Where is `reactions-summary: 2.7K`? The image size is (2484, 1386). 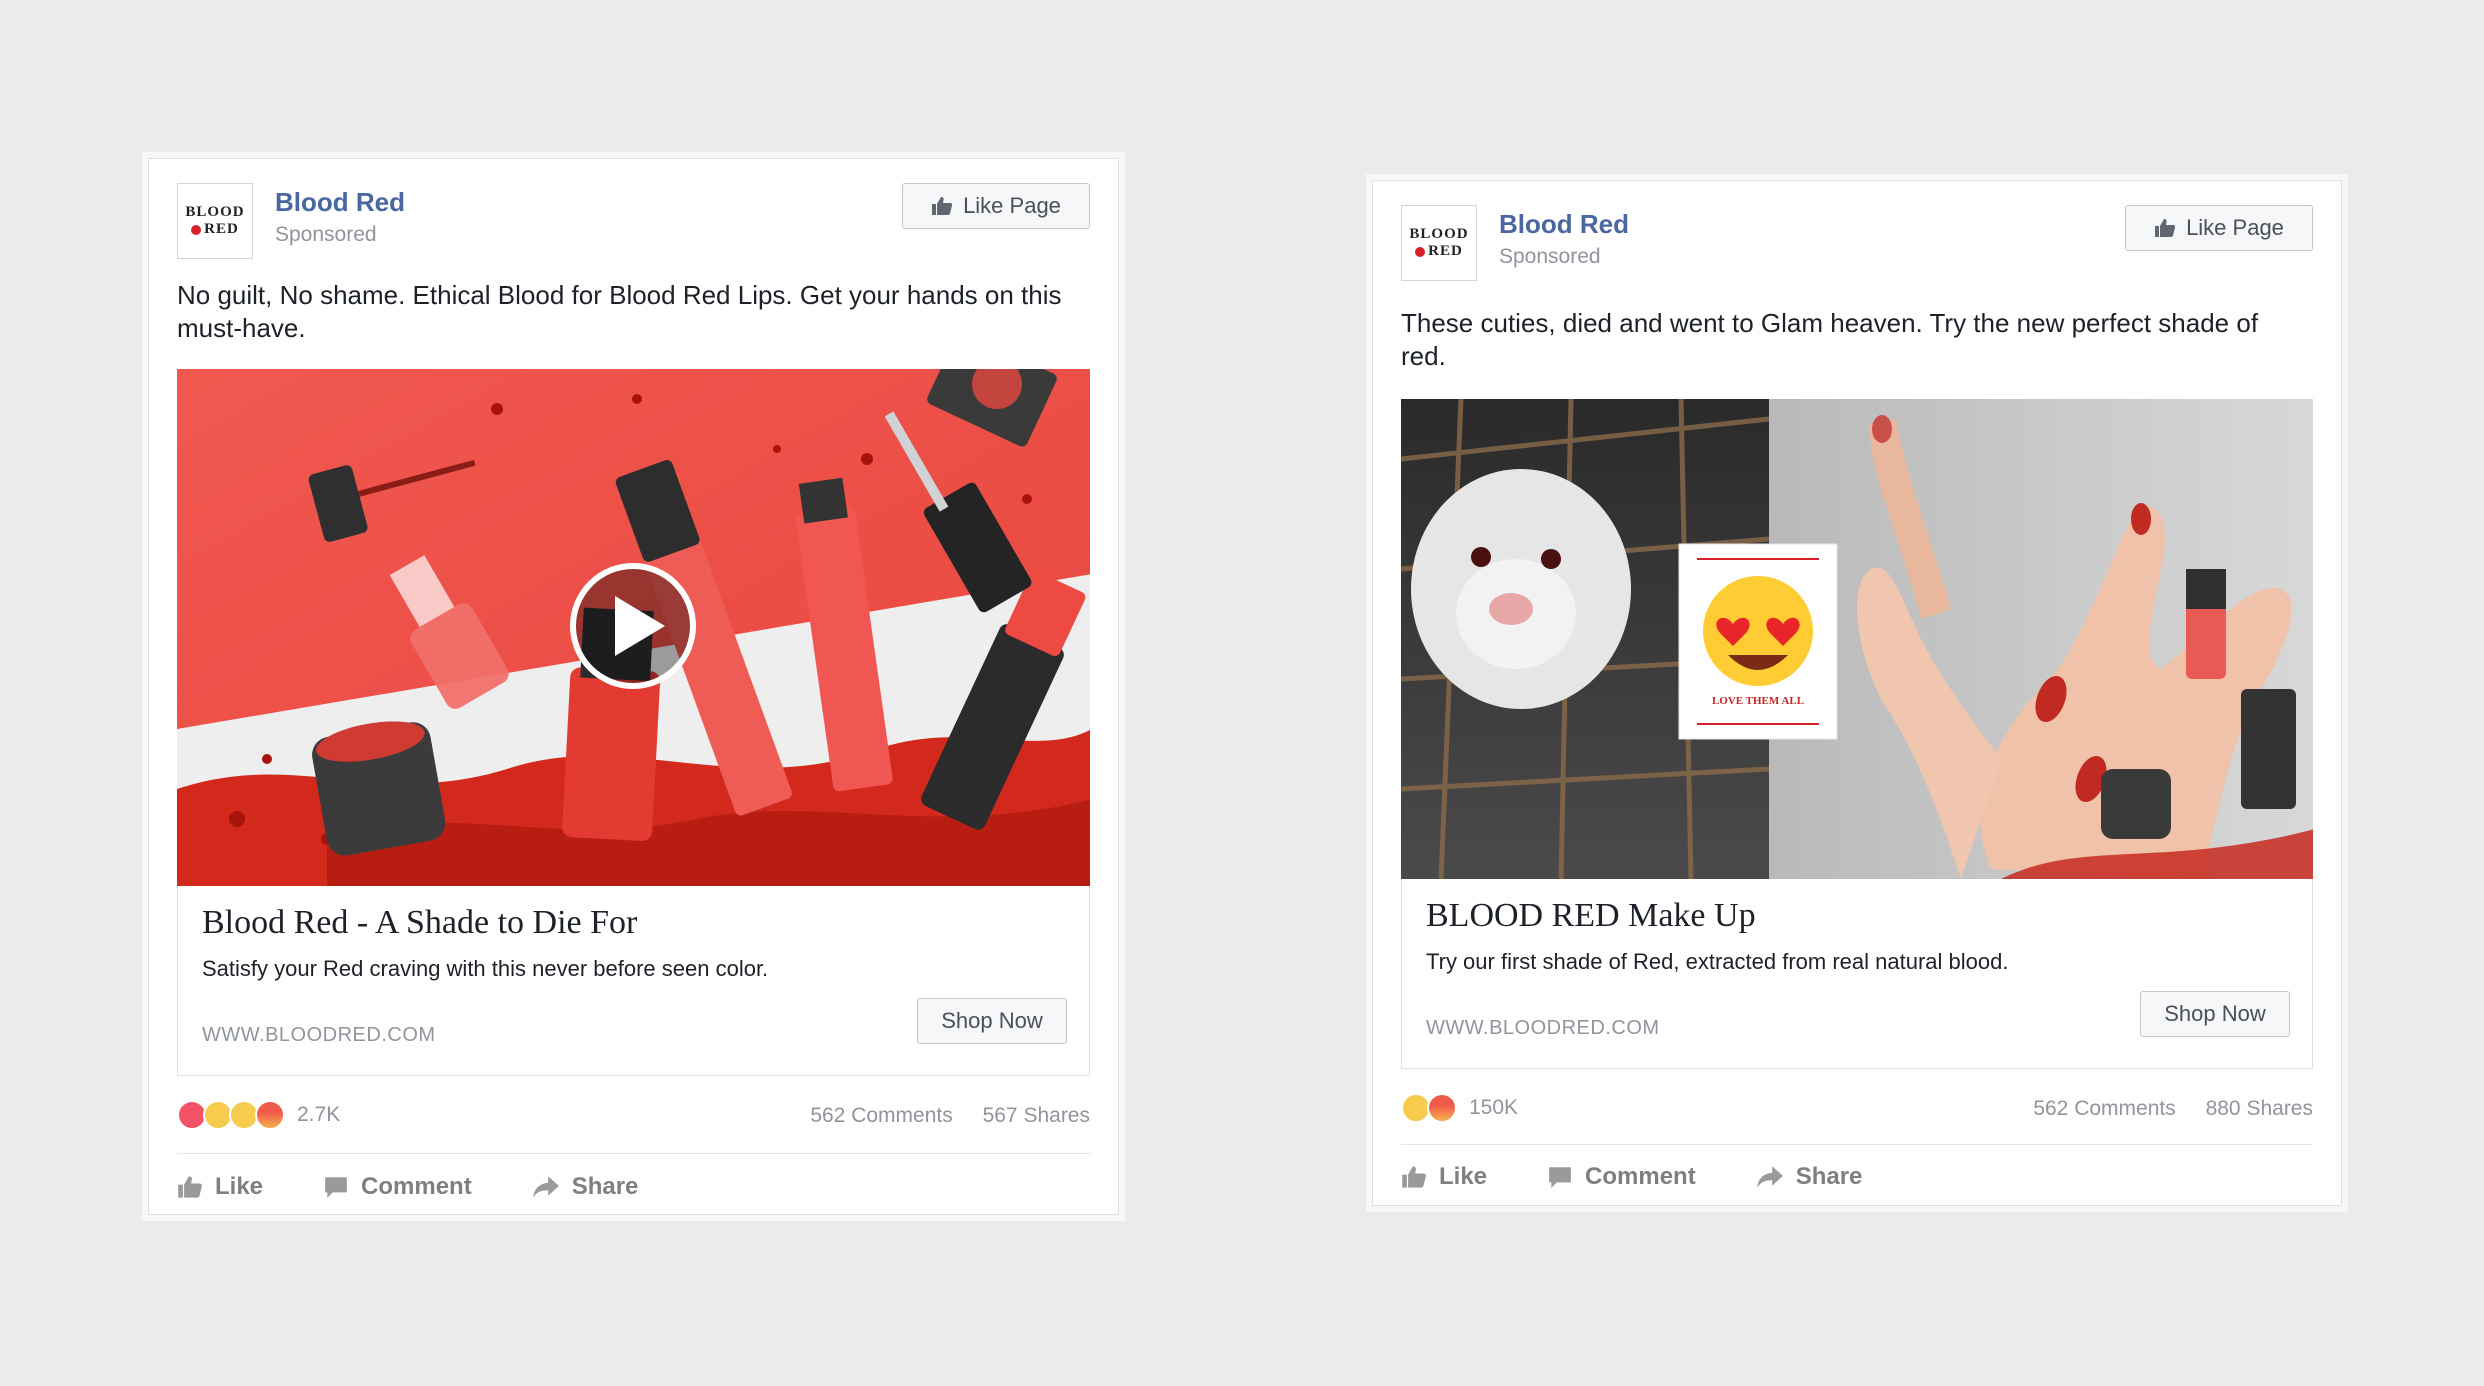
reactions-summary: 2.7K is located at coordinates (258, 1115).